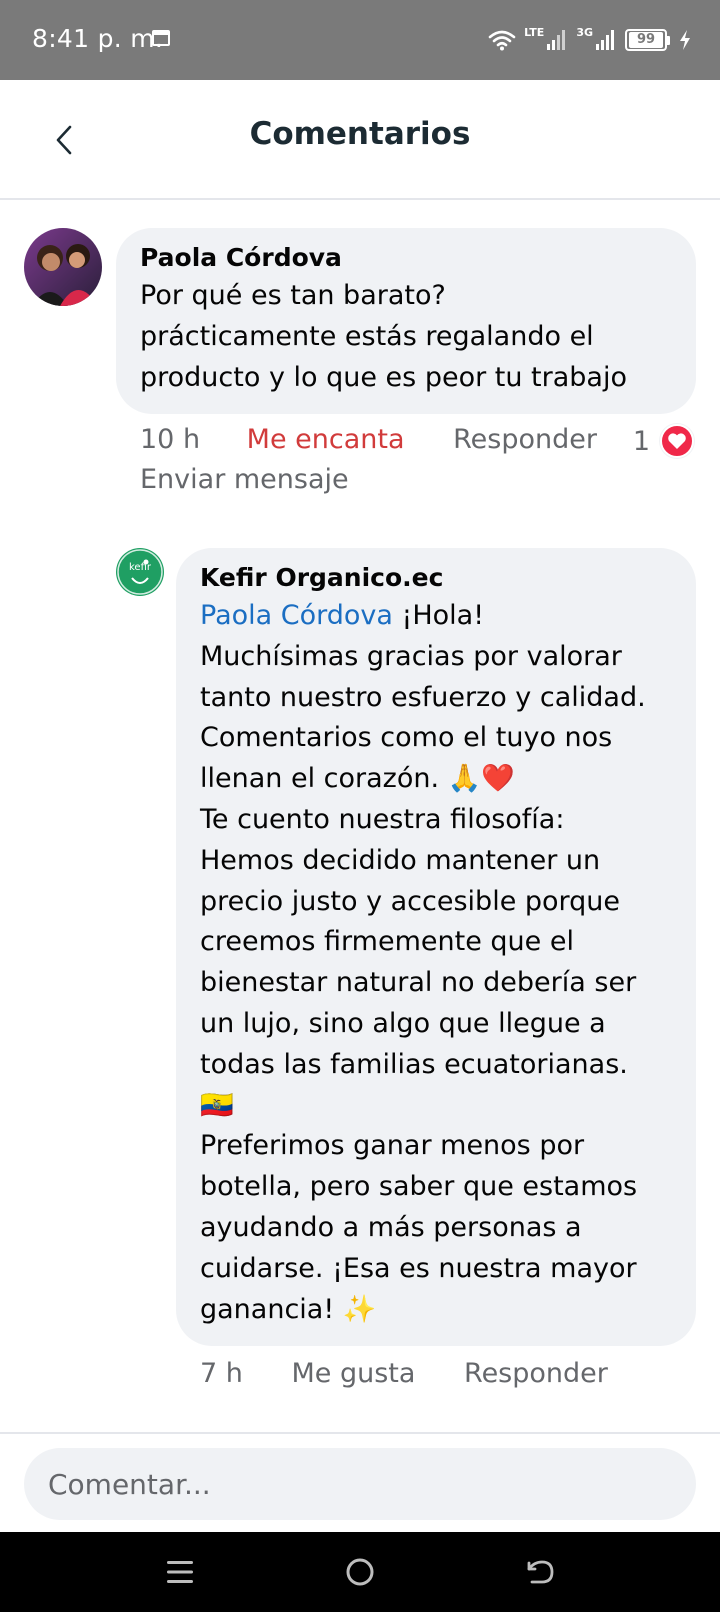 The width and height of the screenshot is (720, 1612). What do you see at coordinates (502, 40) in the screenshot?
I see `wifi-icon` at bounding box center [502, 40].